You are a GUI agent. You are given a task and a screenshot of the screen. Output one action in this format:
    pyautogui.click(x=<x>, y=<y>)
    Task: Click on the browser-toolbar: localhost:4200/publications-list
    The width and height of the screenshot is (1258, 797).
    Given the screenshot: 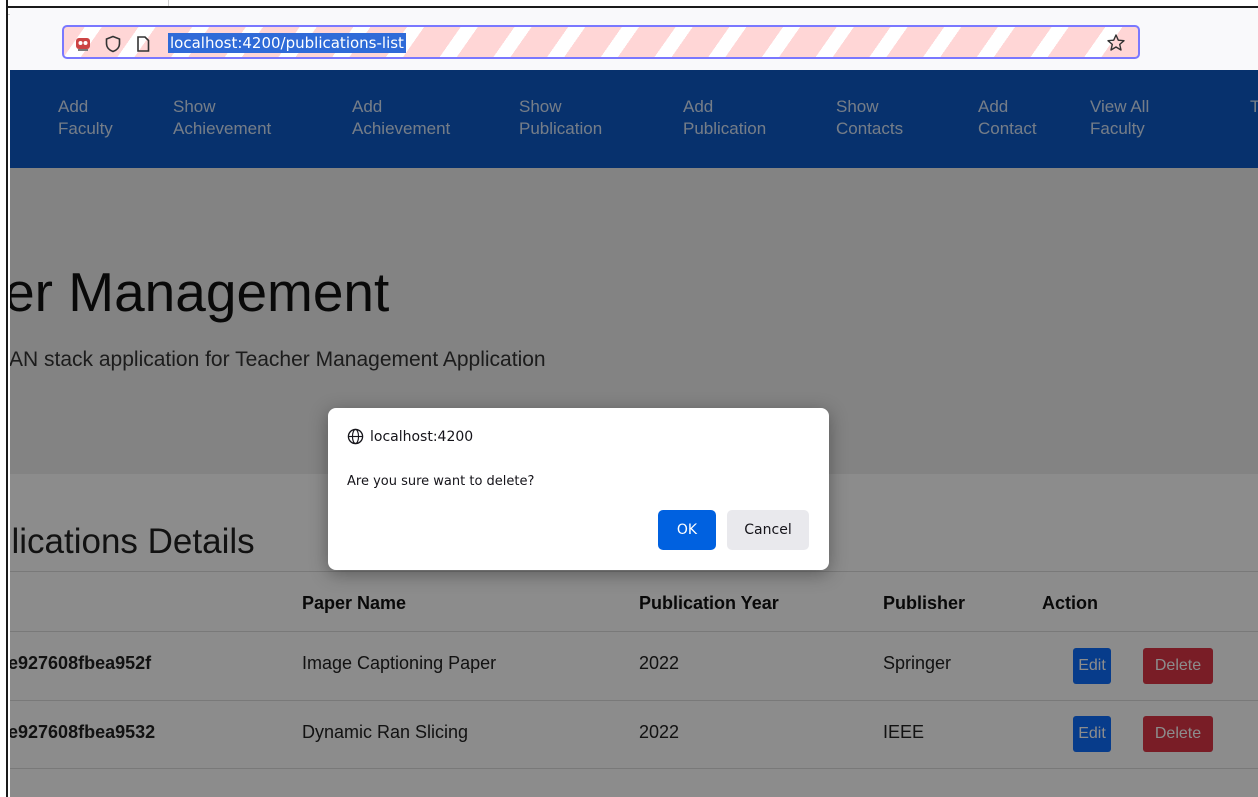 What is the action you would take?
    pyautogui.click(x=634, y=39)
    